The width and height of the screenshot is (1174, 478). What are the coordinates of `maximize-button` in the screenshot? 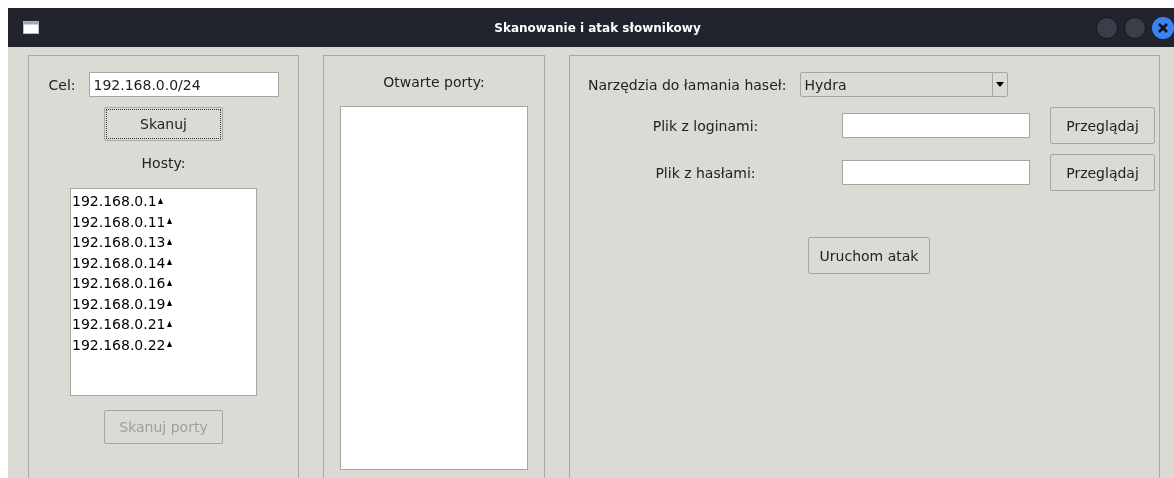 It's located at (1135, 27).